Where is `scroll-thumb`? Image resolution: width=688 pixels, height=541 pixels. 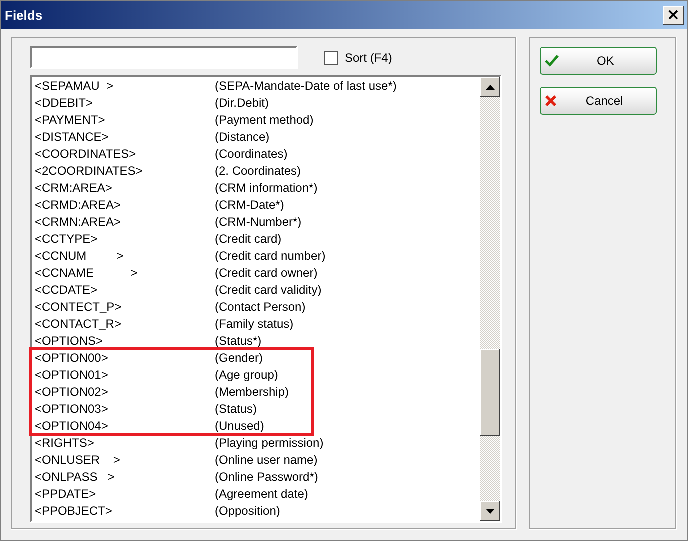
scroll-thumb is located at coordinates (490, 392).